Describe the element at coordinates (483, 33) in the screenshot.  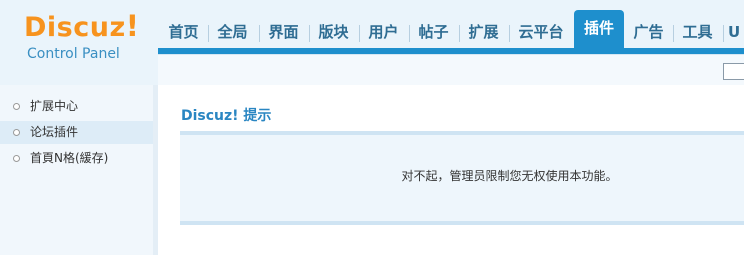
I see `tab-extensions: 扩展` at that location.